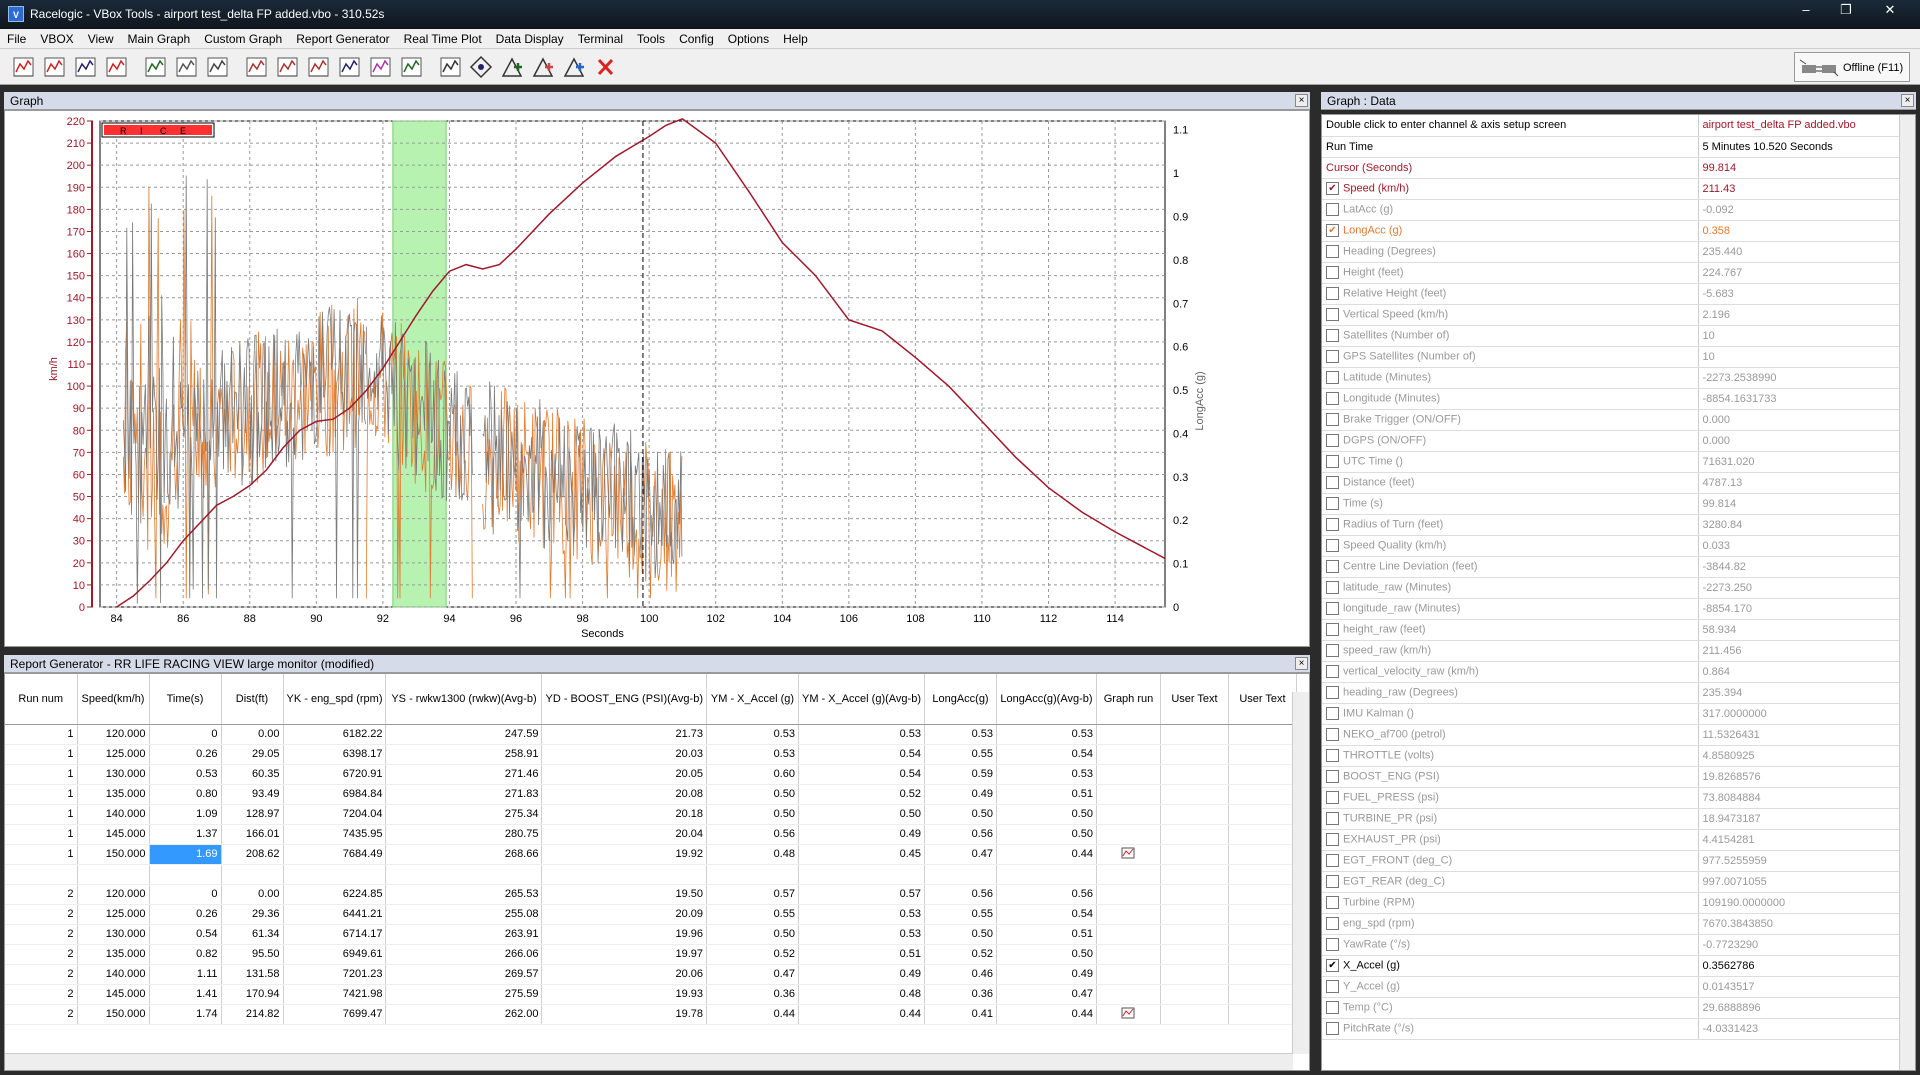  I want to click on table-cell: 268.66, so click(464, 854).